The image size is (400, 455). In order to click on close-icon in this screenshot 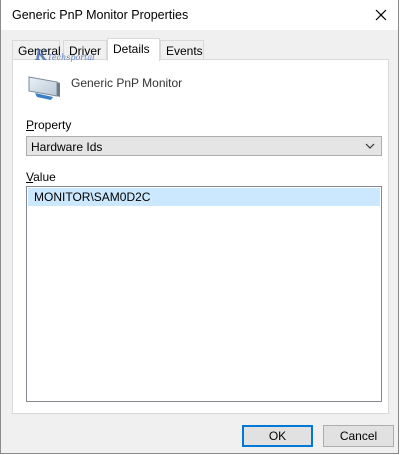, I will do `click(381, 15)`.